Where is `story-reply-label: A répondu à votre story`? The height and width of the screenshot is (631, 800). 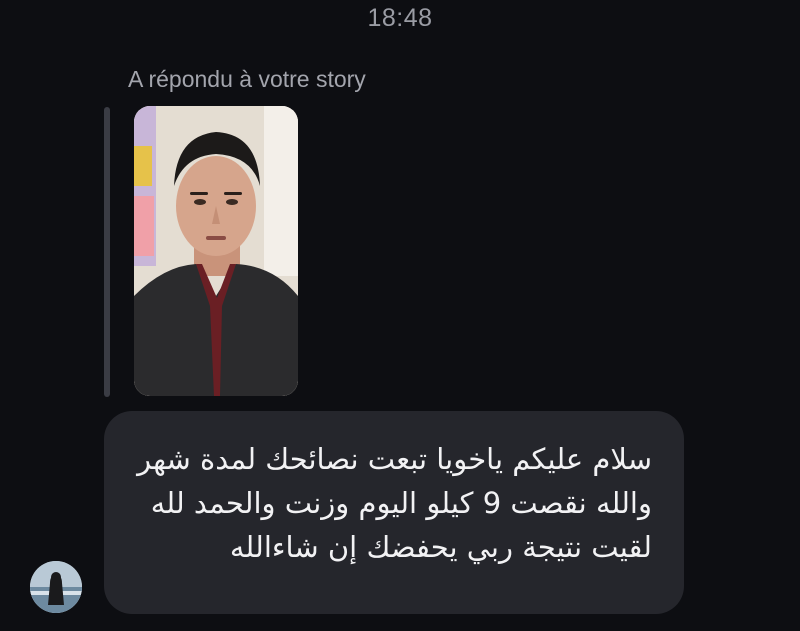
story-reply-label: A répondu à votre story is located at coordinates (247, 79).